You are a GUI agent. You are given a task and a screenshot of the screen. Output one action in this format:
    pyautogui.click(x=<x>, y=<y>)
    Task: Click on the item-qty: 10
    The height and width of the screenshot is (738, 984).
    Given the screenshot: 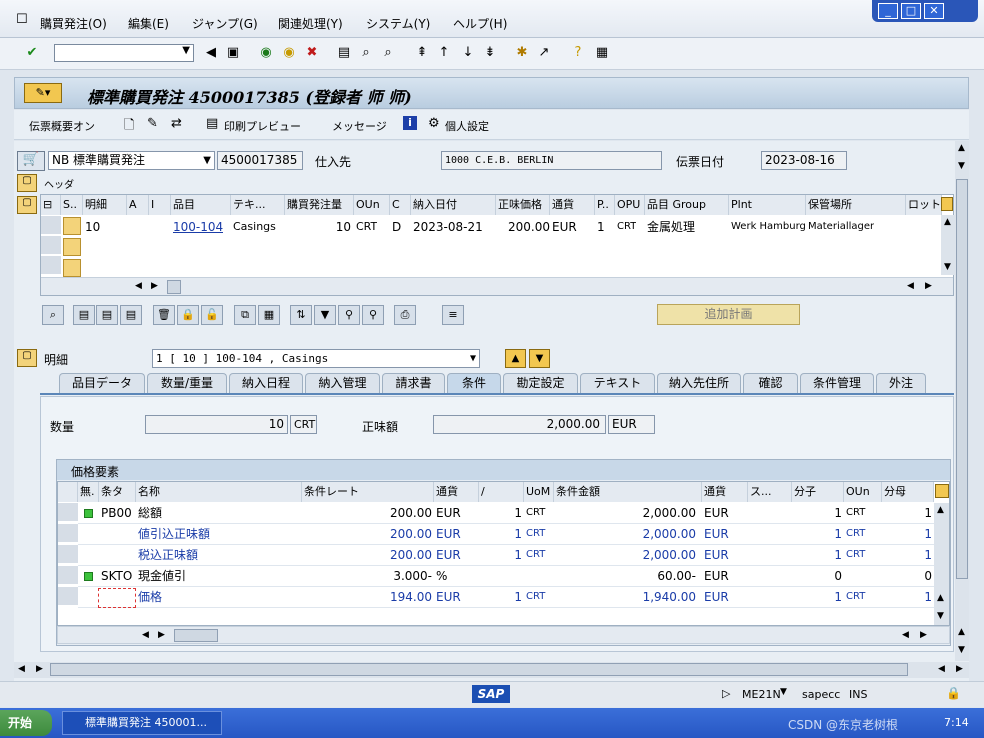 What is the action you would take?
    pyautogui.click(x=318, y=227)
    